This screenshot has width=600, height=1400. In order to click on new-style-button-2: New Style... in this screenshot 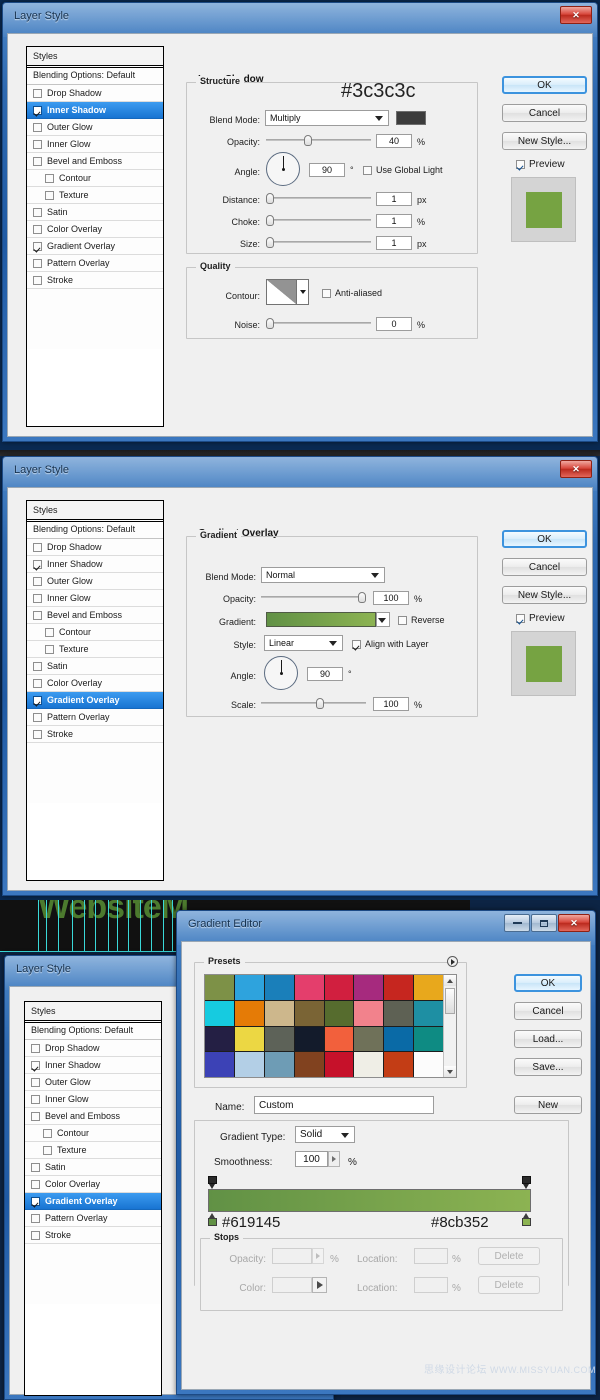, I will do `click(544, 595)`.